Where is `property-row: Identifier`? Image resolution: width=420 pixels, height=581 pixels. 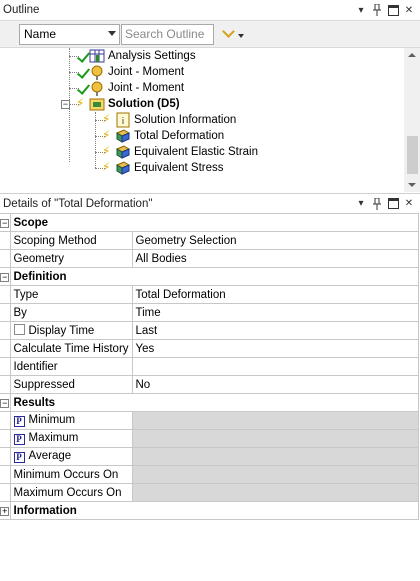
property-row: Identifier is located at coordinates (209, 366).